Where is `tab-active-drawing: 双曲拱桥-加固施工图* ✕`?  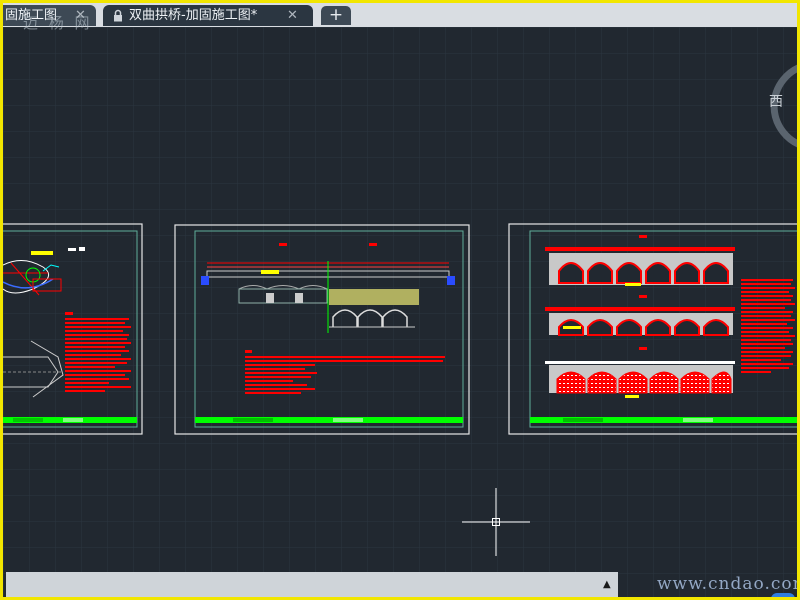 tab-active-drawing: 双曲拱桥-加固施工图* ✕ is located at coordinates (208, 15).